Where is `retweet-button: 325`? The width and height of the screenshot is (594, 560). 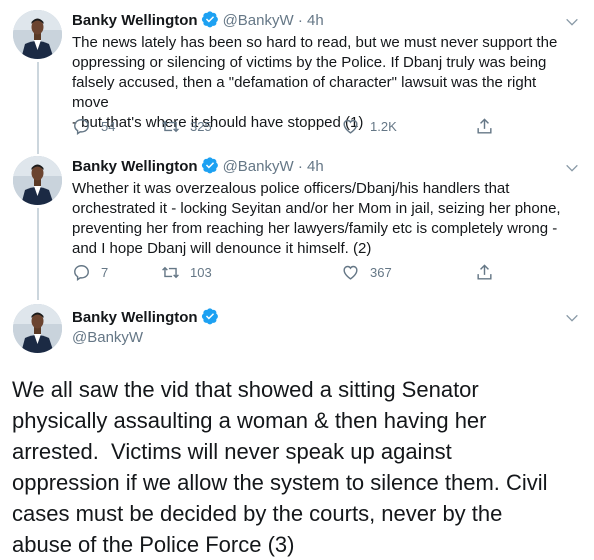
retweet-button: 325 is located at coordinates (186, 126).